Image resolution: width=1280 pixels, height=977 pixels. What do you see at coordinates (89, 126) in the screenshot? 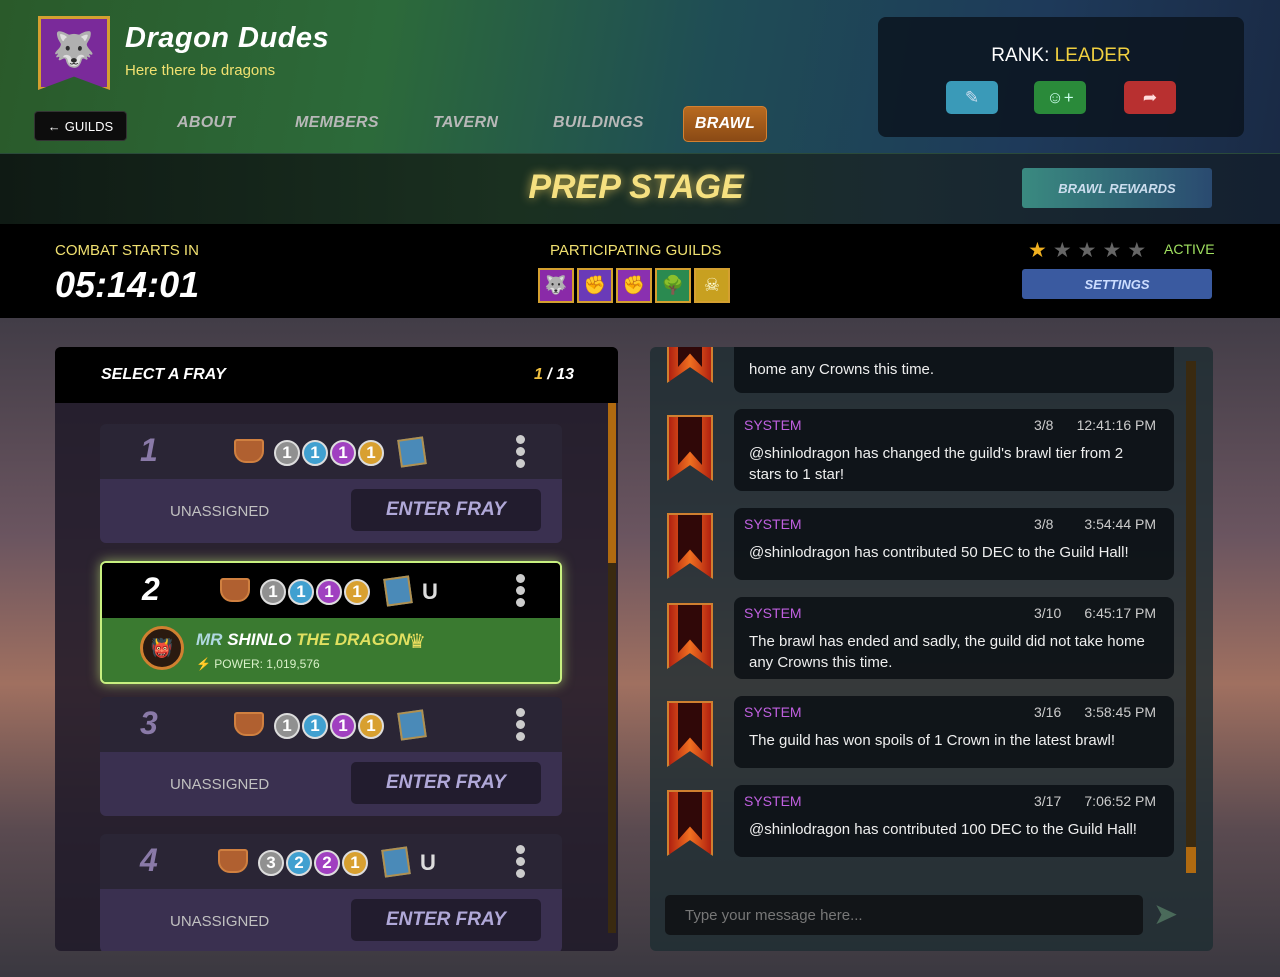
I see `back-label: GUILDS` at bounding box center [89, 126].